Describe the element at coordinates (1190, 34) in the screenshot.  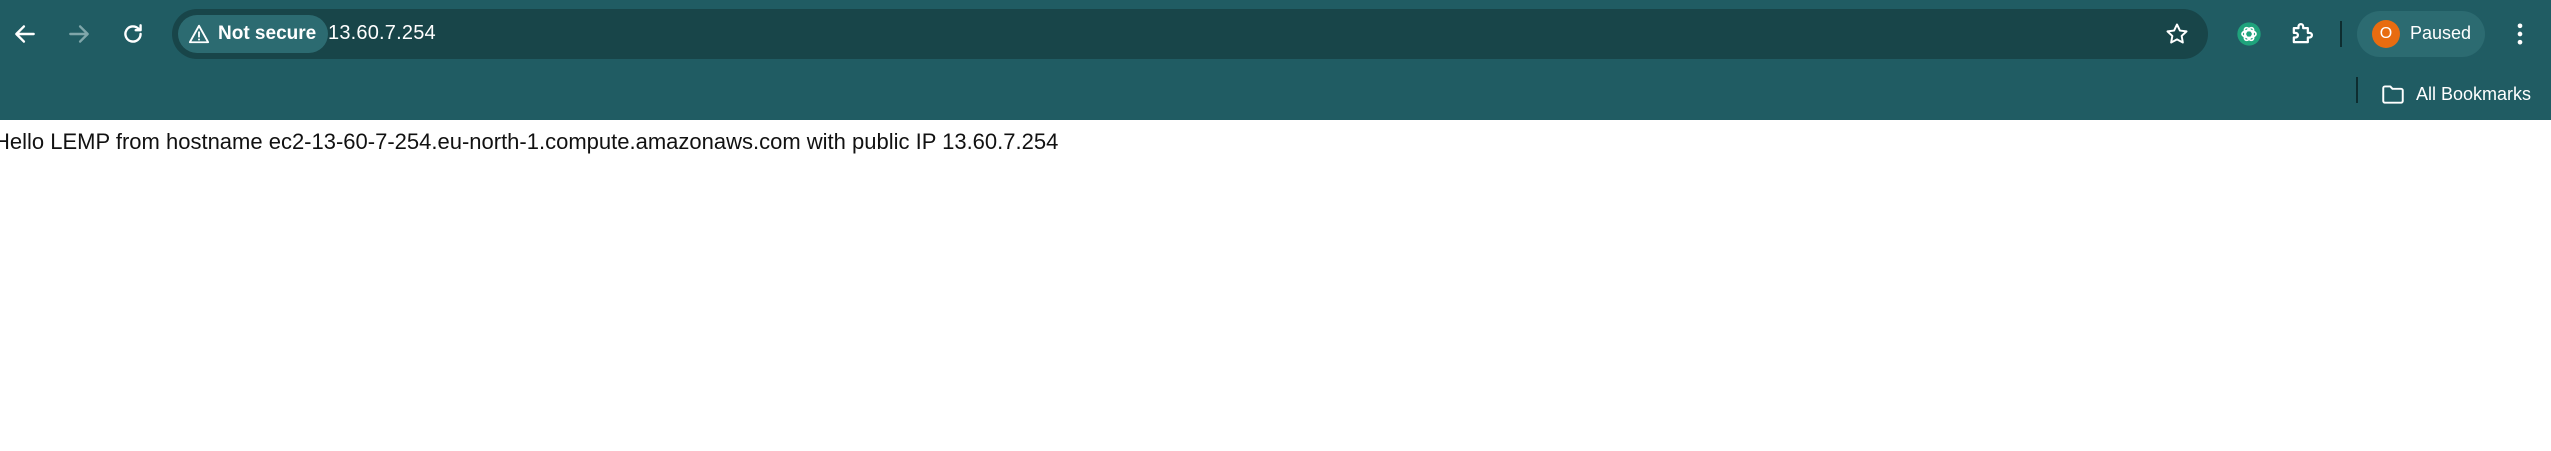
I see `address-bar: Not secure 13.60.7.254` at that location.